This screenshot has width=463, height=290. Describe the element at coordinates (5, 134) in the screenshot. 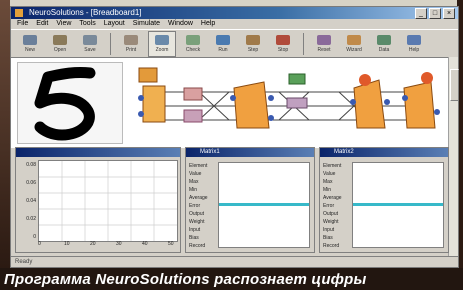

I see `monitor-bezel-left` at that location.